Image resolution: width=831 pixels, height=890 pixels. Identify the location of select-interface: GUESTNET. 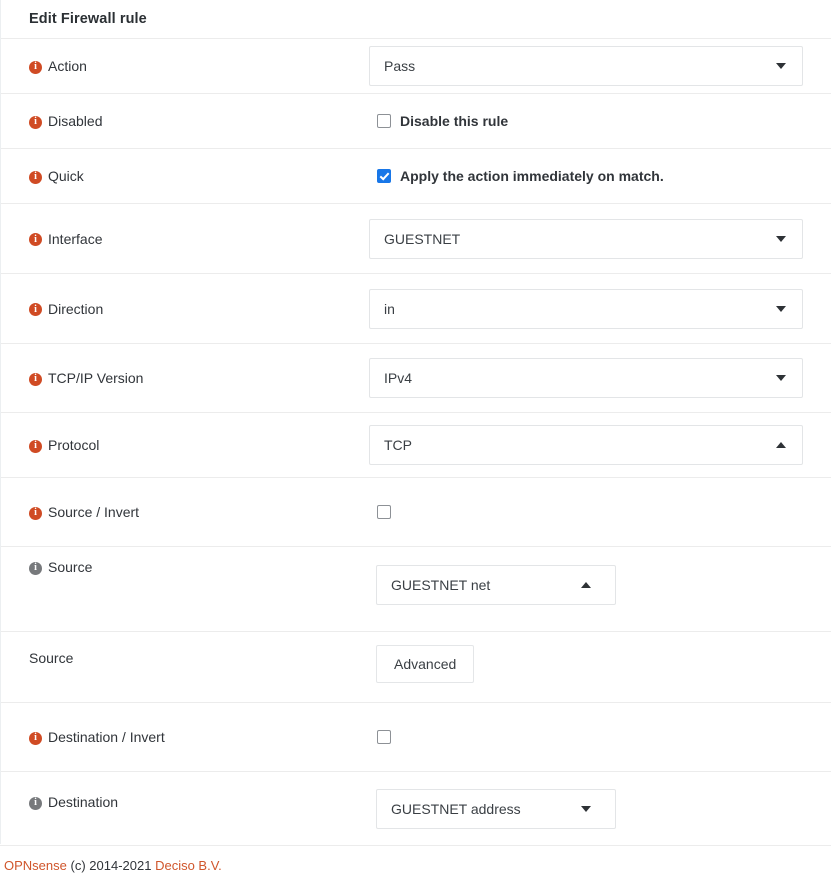
(586, 238).